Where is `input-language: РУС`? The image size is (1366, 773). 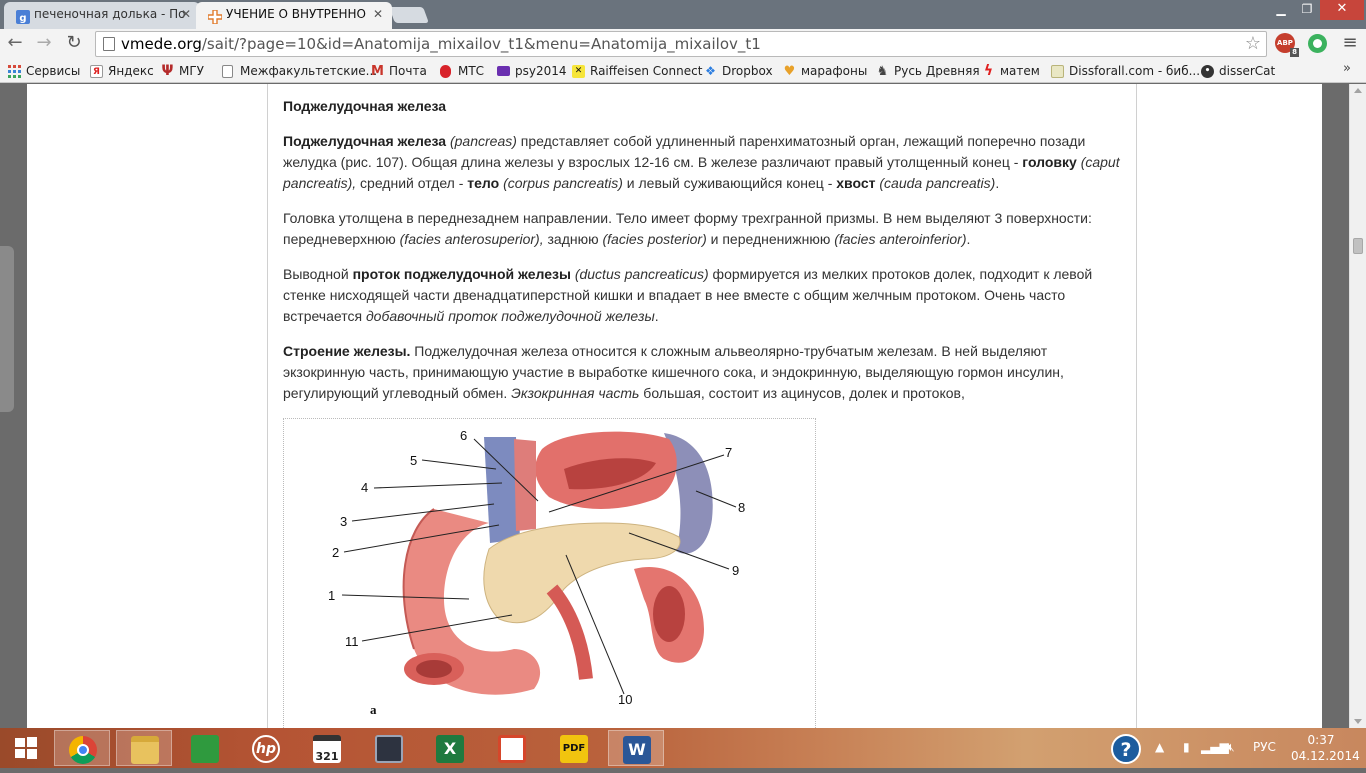
input-language: РУС is located at coordinates (1264, 747).